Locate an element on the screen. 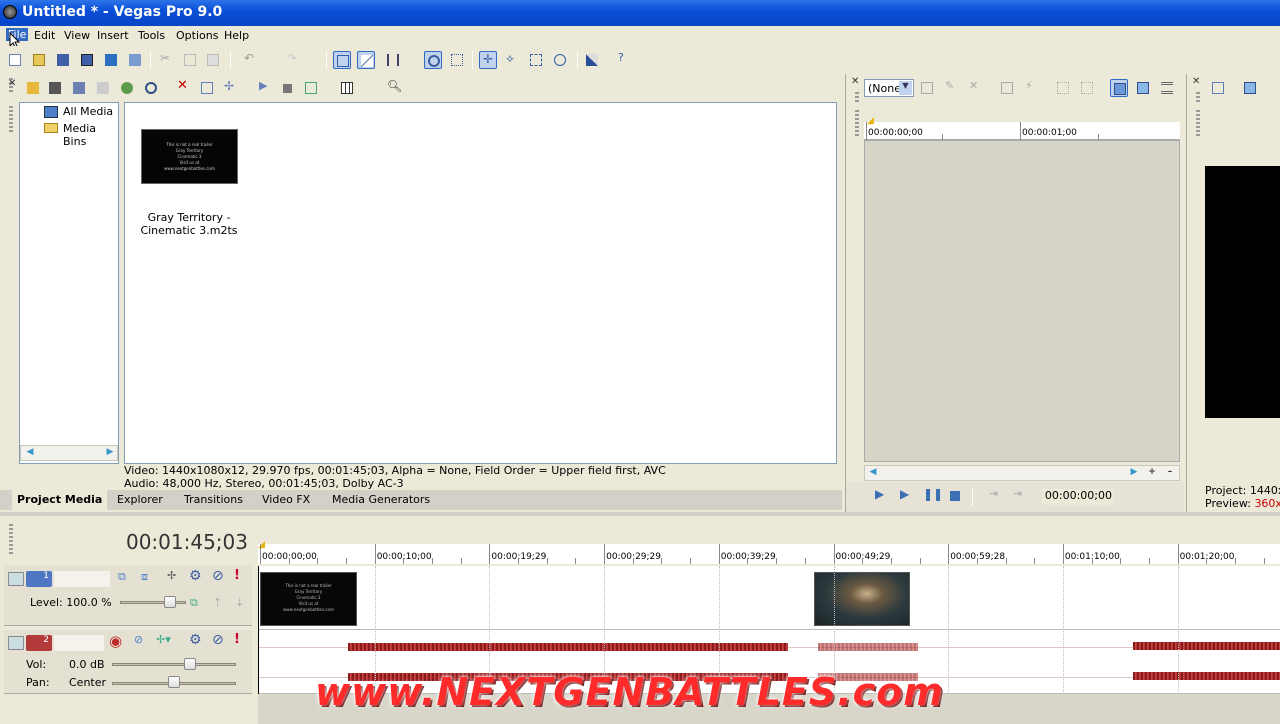 This screenshot has width=1280, height=724. enable-snapping-icon is located at coordinates (342, 60).